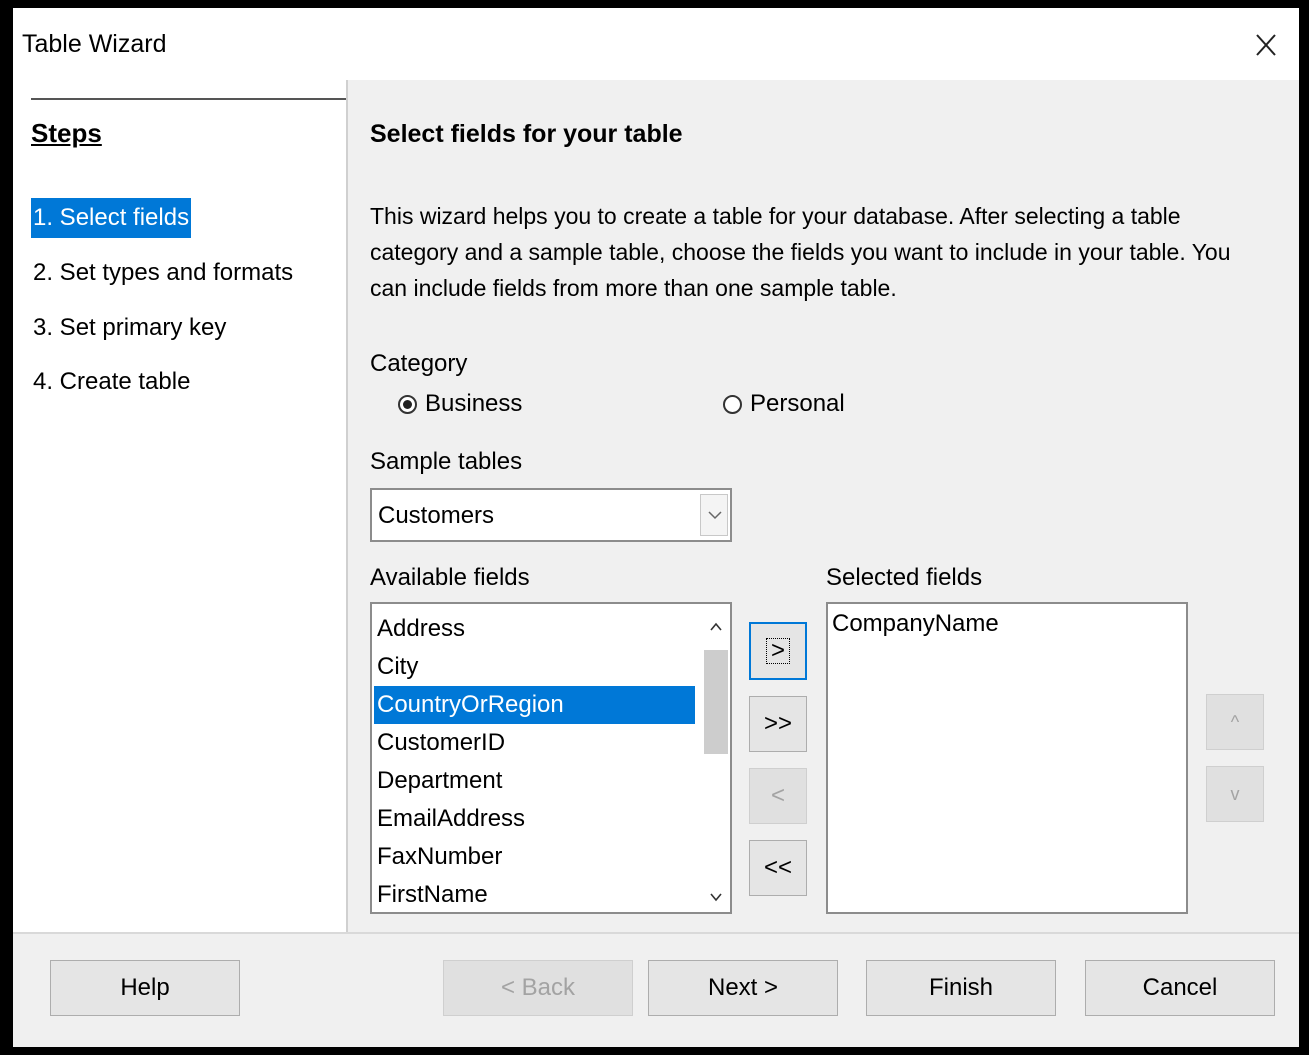  Describe the element at coordinates (534, 667) in the screenshot. I see `list-item: City` at that location.